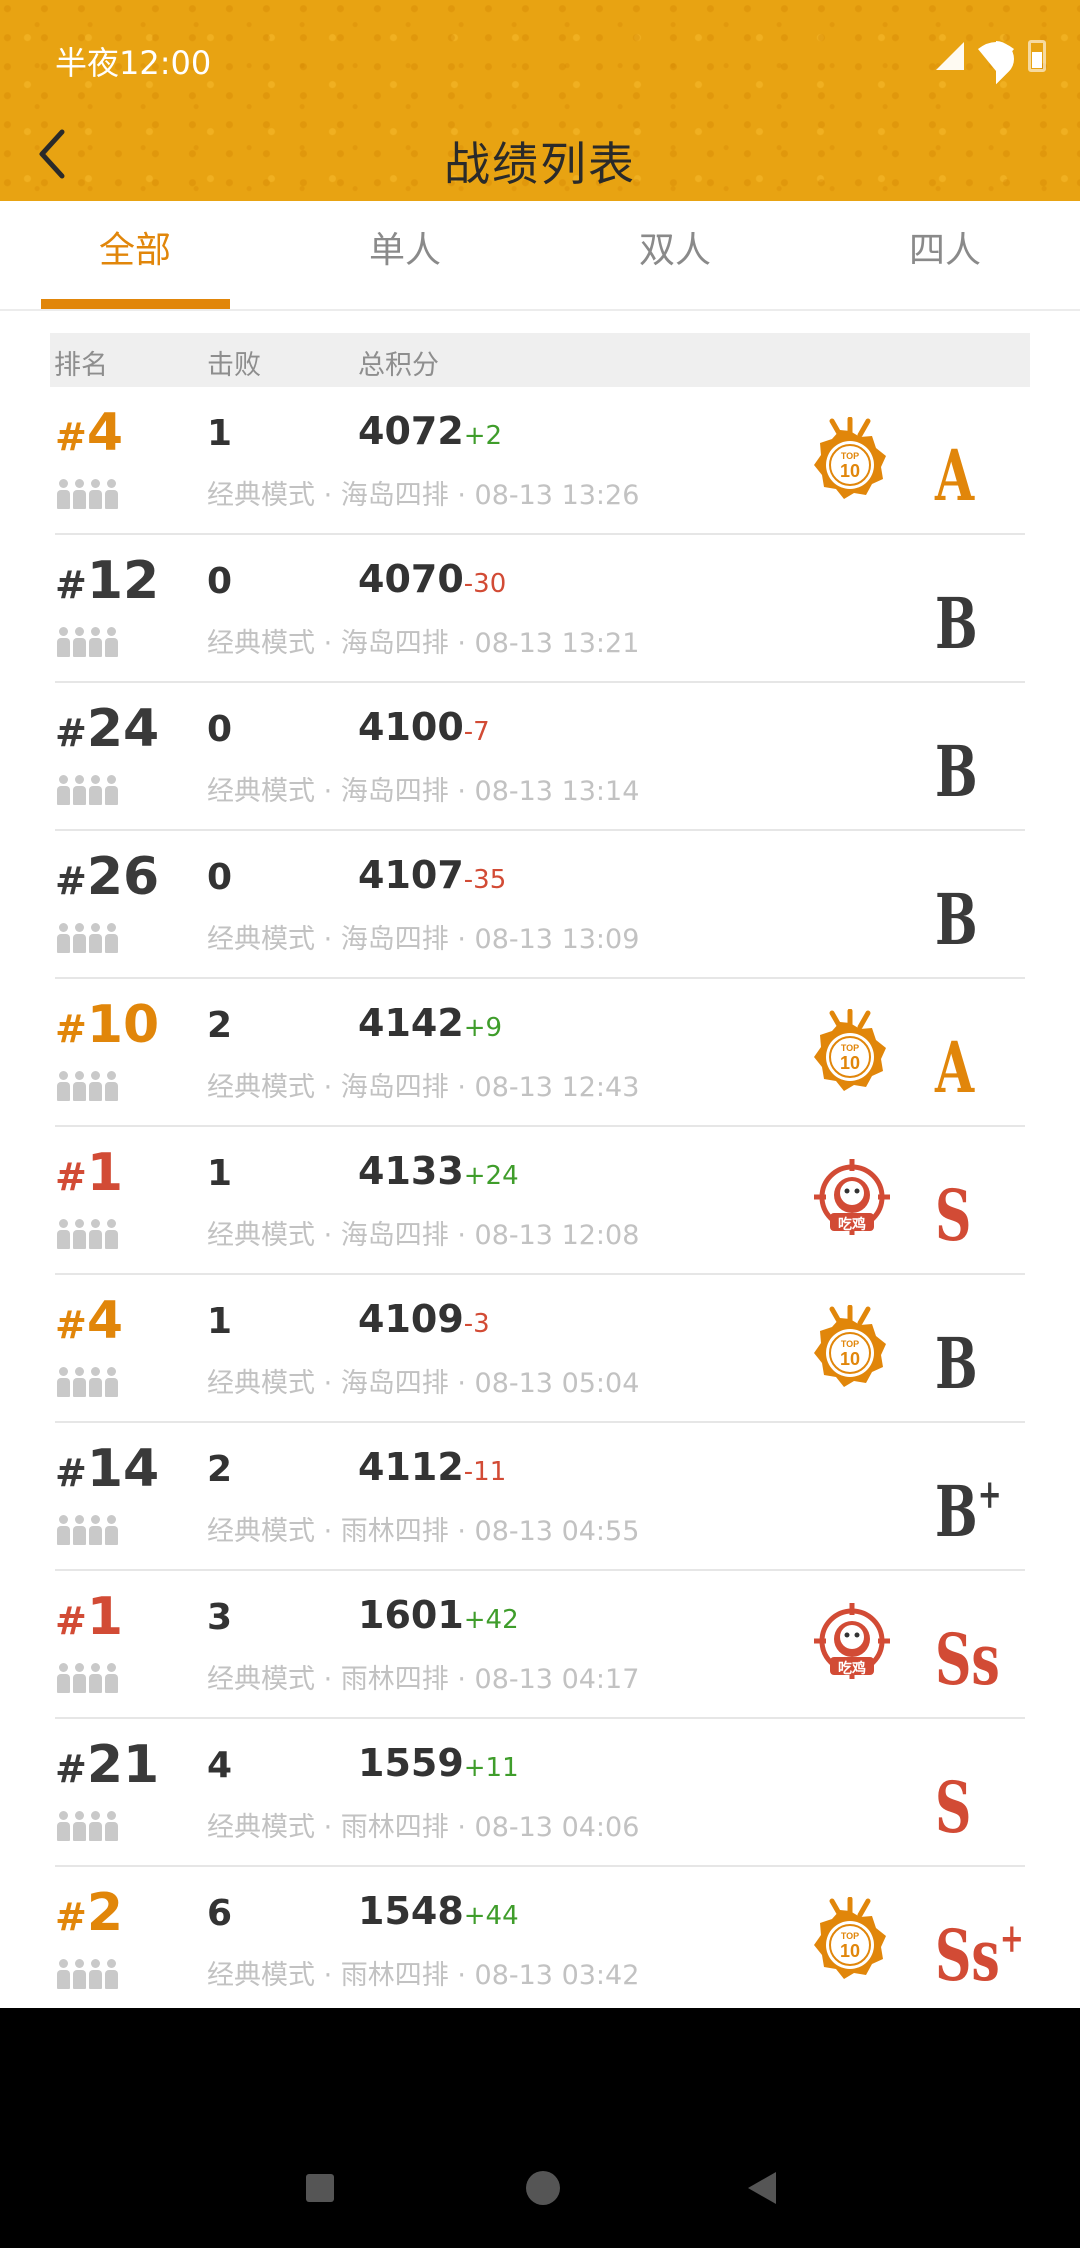  I want to click on match-row: #4 1 4109-3 经典模式 · 海岛四排 · 08-13 05:04 TOP 10 B, so click(540, 1349).